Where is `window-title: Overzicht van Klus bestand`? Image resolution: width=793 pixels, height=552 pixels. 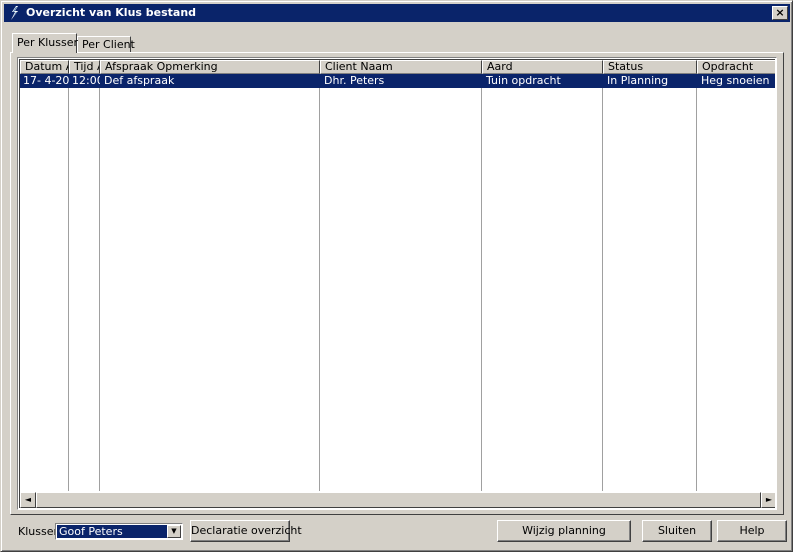 window-title: Overzicht van Klus bestand is located at coordinates (111, 12).